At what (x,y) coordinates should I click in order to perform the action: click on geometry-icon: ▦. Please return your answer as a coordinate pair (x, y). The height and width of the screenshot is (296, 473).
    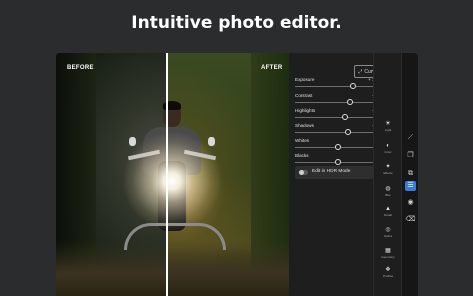
    Looking at the image, I should click on (388, 251).